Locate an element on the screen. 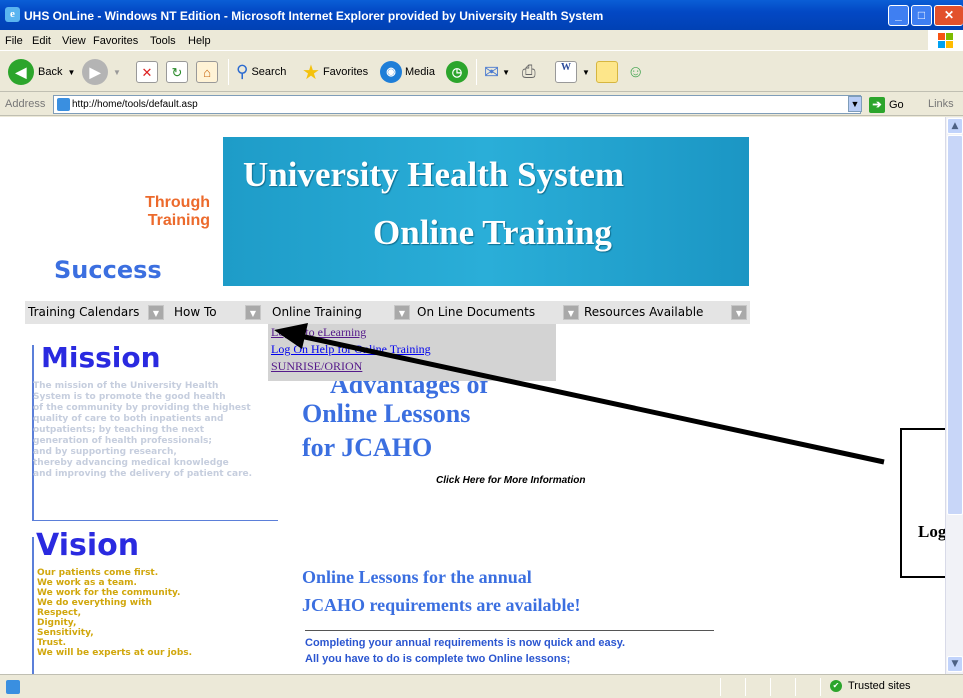  menu-help: Help is located at coordinates (199, 41).